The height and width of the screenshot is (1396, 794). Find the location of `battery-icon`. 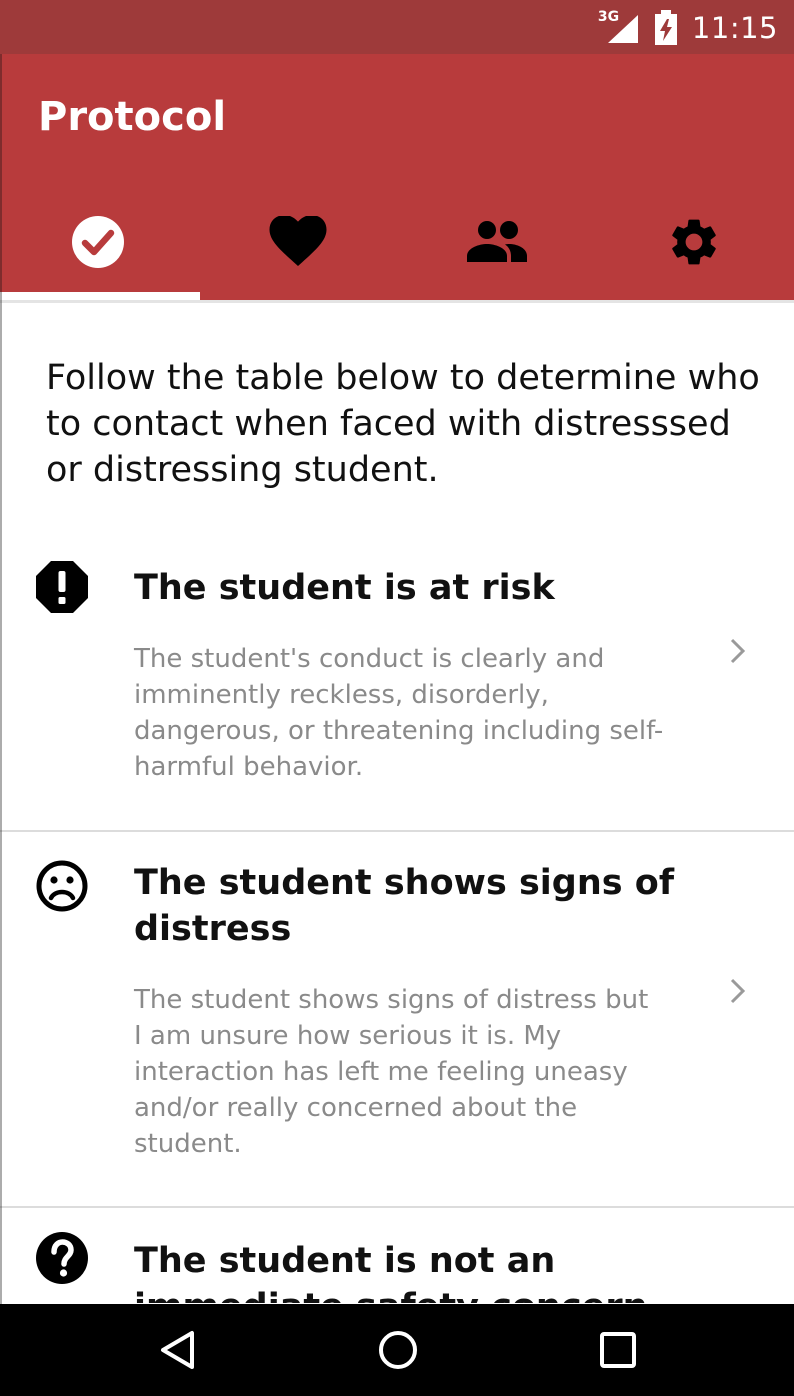

battery-icon is located at coordinates (666, 28).